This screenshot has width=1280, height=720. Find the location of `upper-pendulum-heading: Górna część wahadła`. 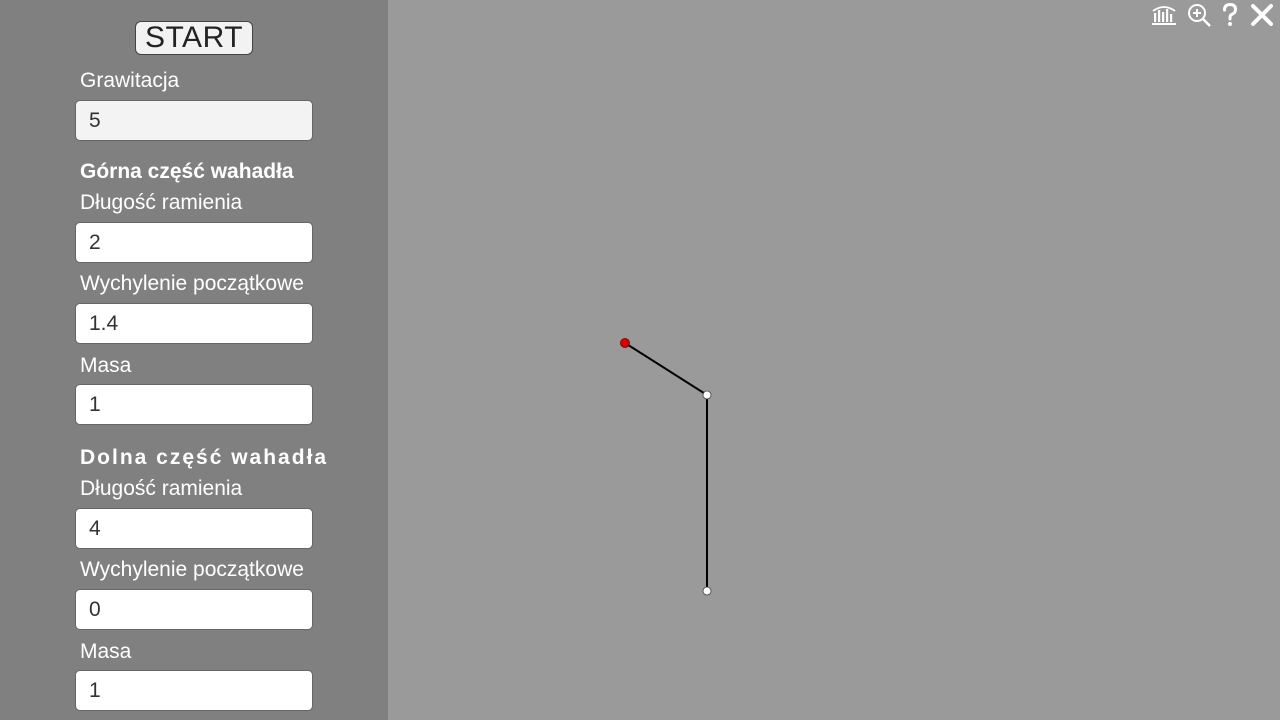

upper-pendulum-heading: Górna część wahadła is located at coordinates (187, 171).